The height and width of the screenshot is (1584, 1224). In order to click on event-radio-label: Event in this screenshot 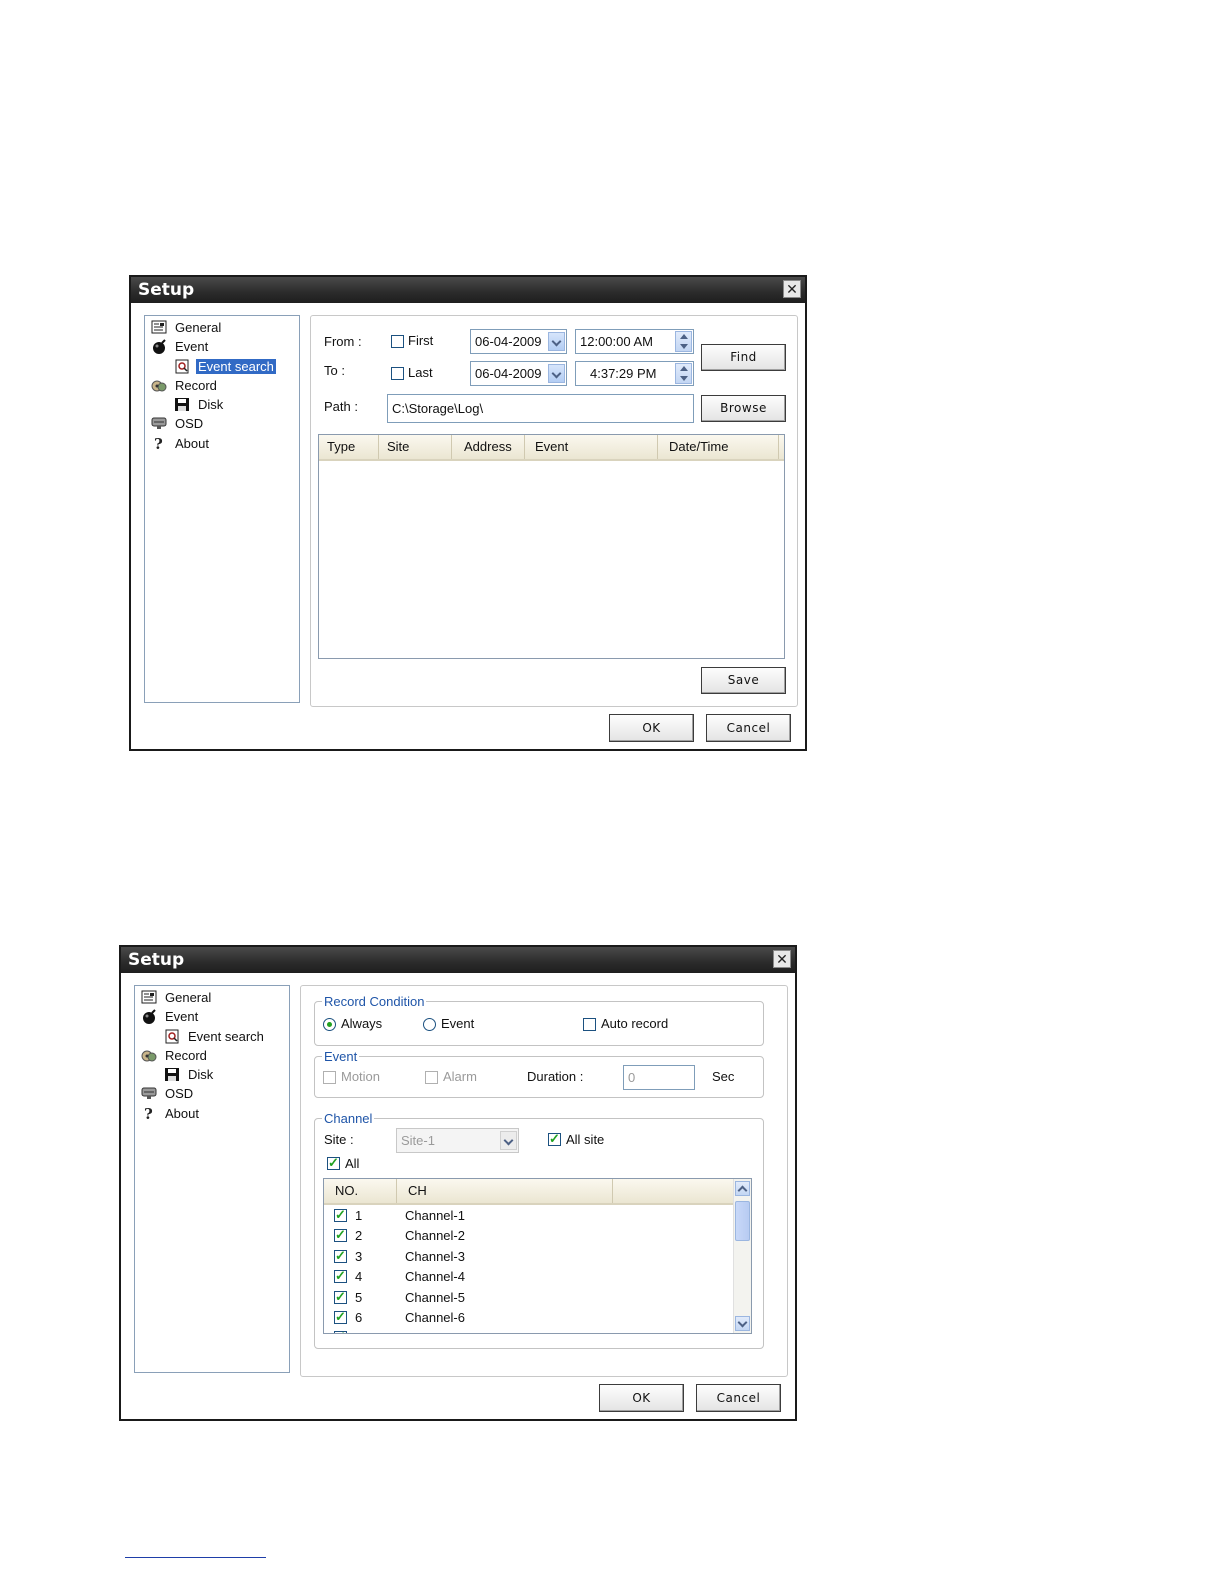, I will do `click(458, 1023)`.